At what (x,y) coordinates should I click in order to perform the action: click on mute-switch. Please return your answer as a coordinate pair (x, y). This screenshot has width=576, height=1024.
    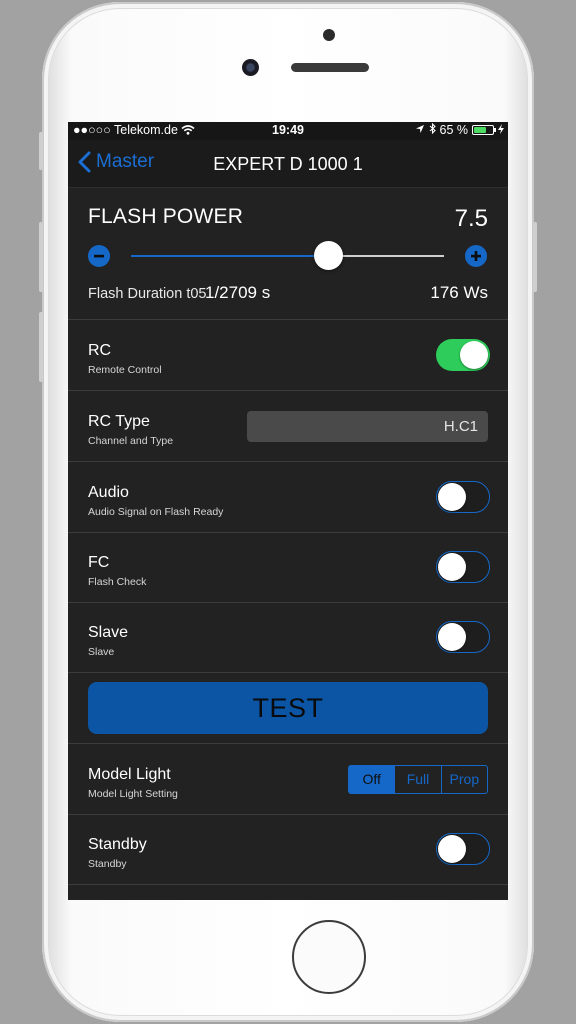
    Looking at the image, I should click on (41, 151).